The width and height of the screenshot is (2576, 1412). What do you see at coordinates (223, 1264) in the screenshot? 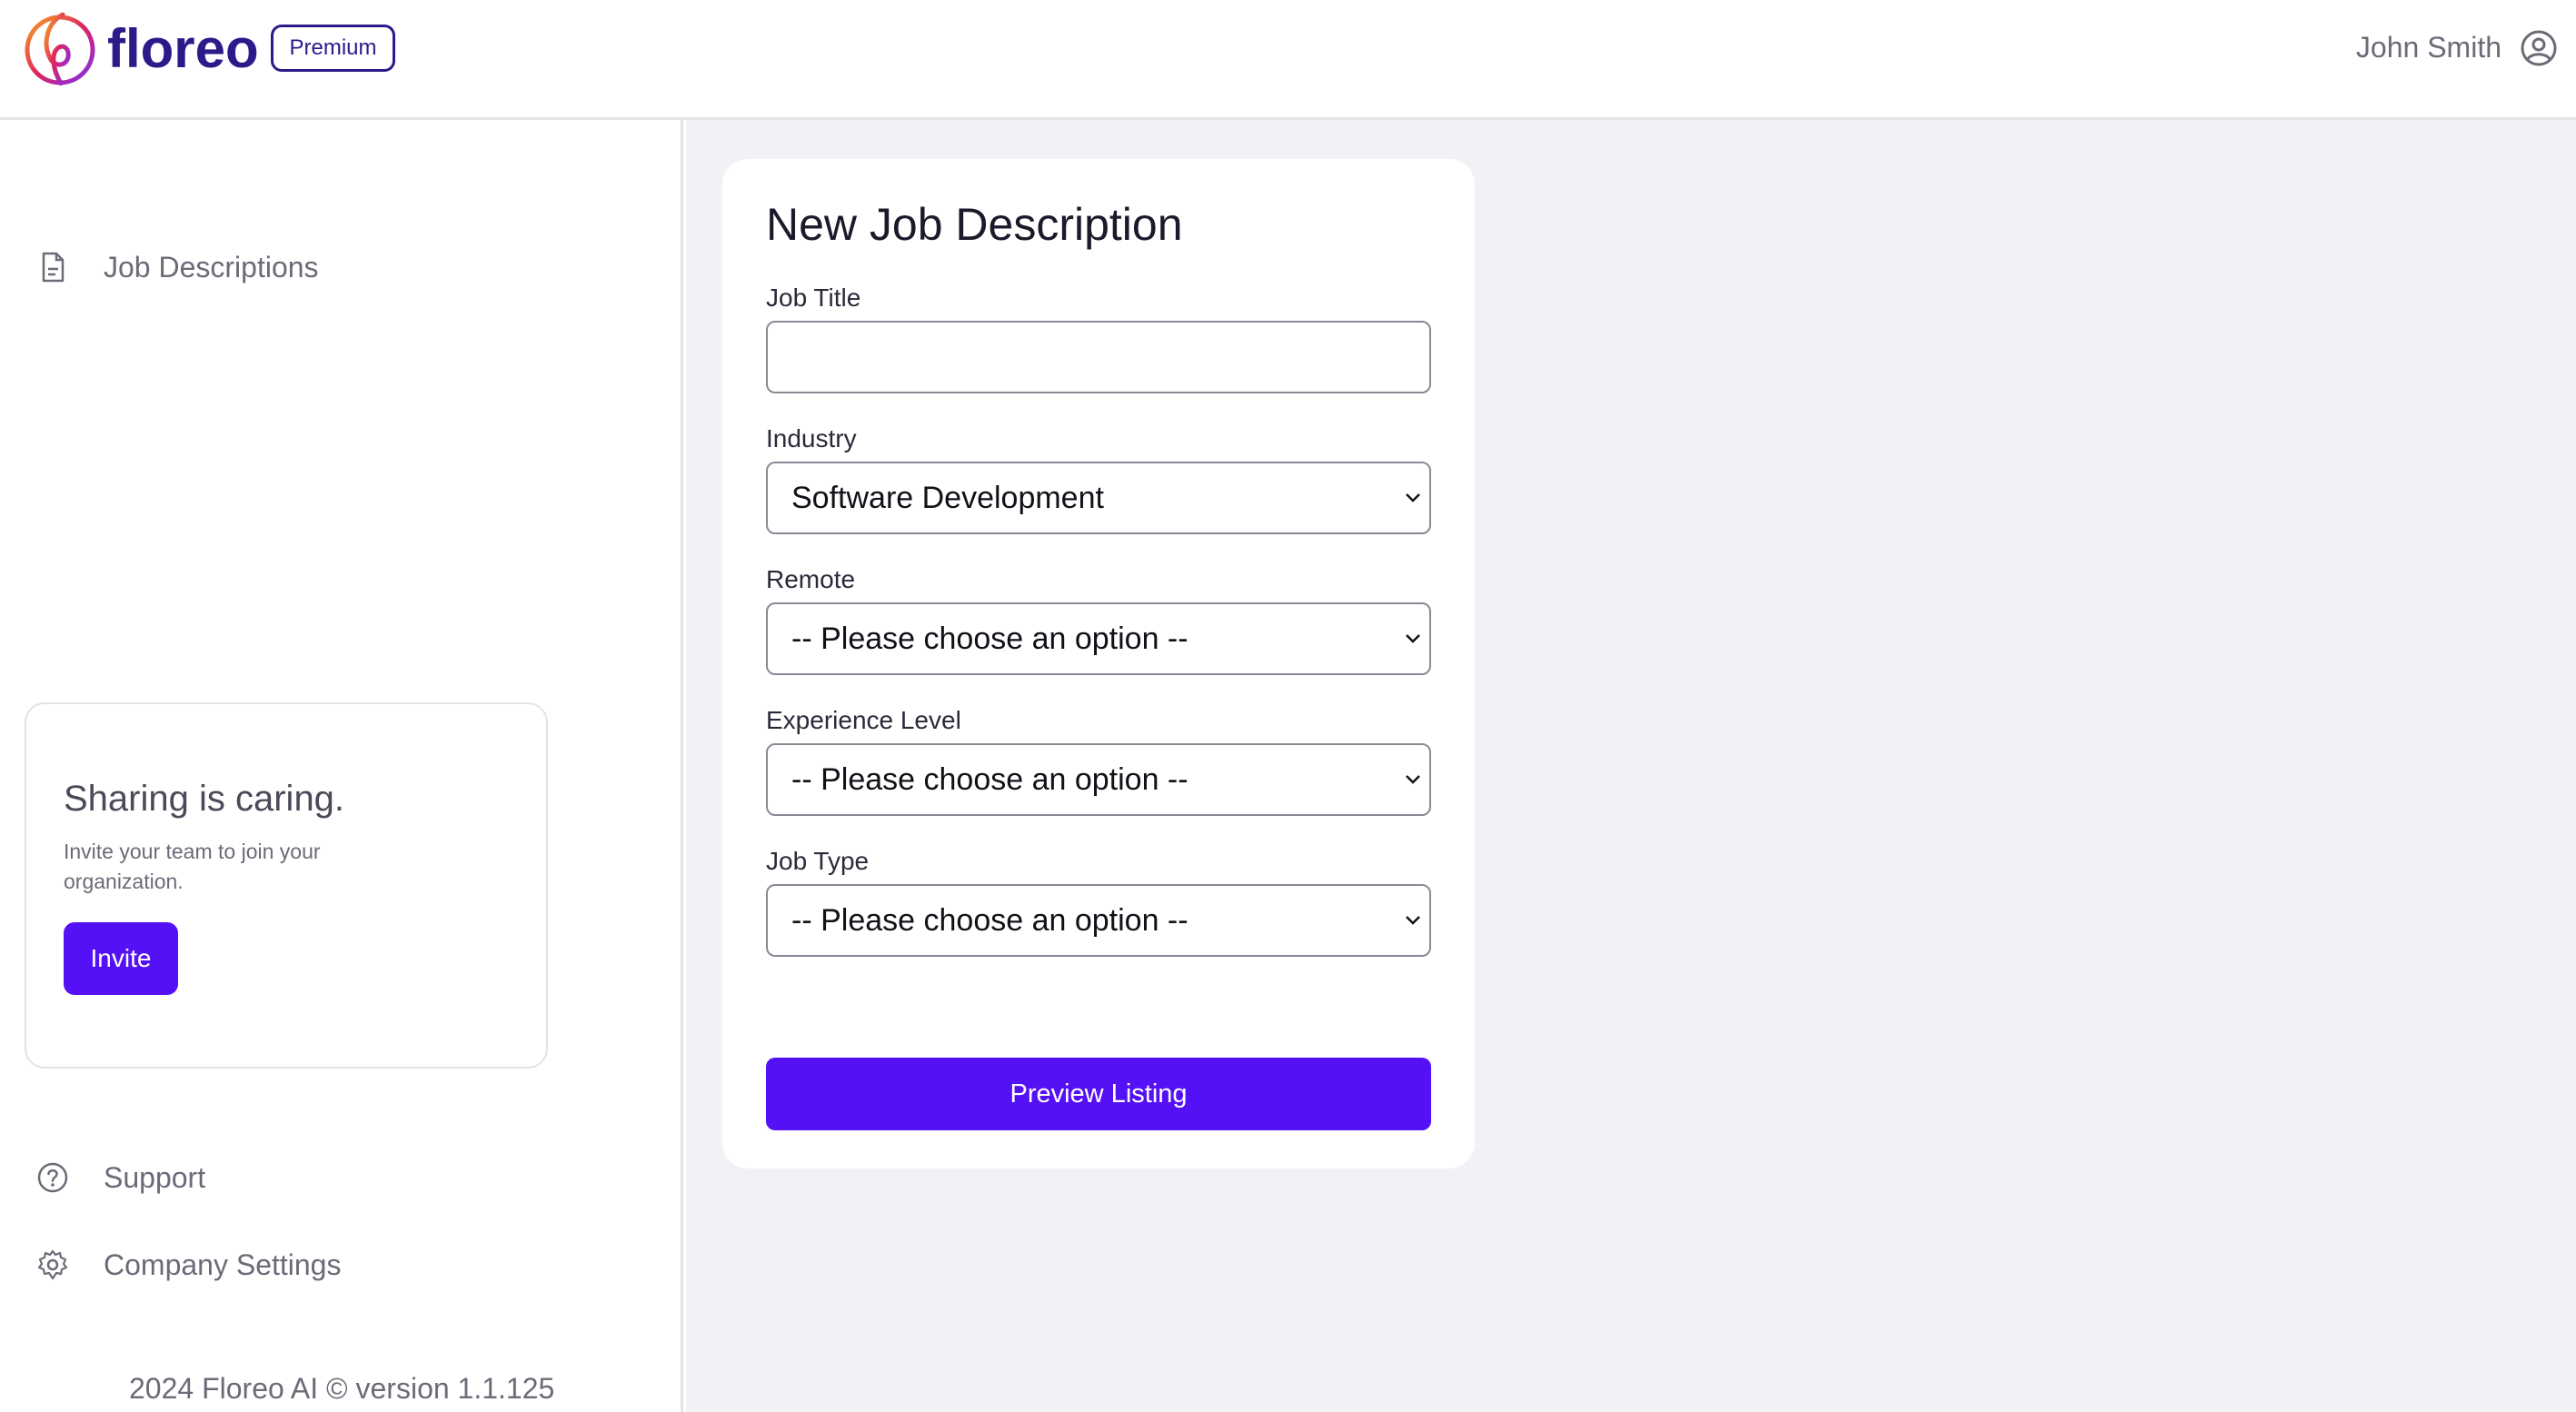
I see `sidebar-item-label: Company Settings` at bounding box center [223, 1264].